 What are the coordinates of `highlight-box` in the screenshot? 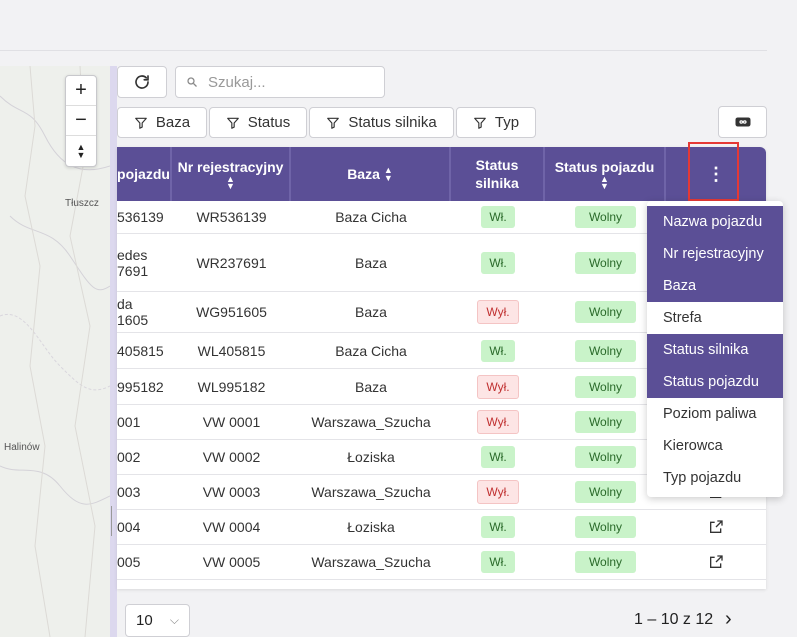 It's located at (713, 171).